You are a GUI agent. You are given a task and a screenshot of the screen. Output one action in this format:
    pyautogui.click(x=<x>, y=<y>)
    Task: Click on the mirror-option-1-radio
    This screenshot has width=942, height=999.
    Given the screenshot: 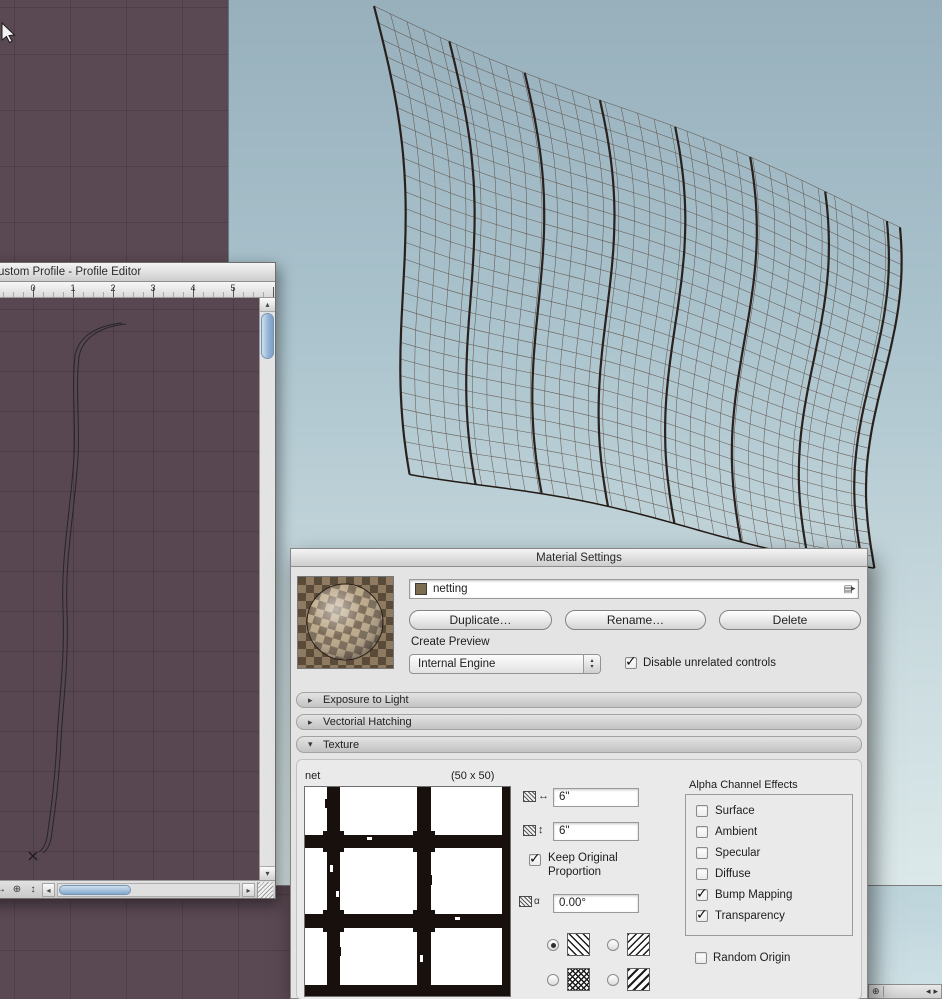 What is the action you would take?
    pyautogui.click(x=553, y=945)
    